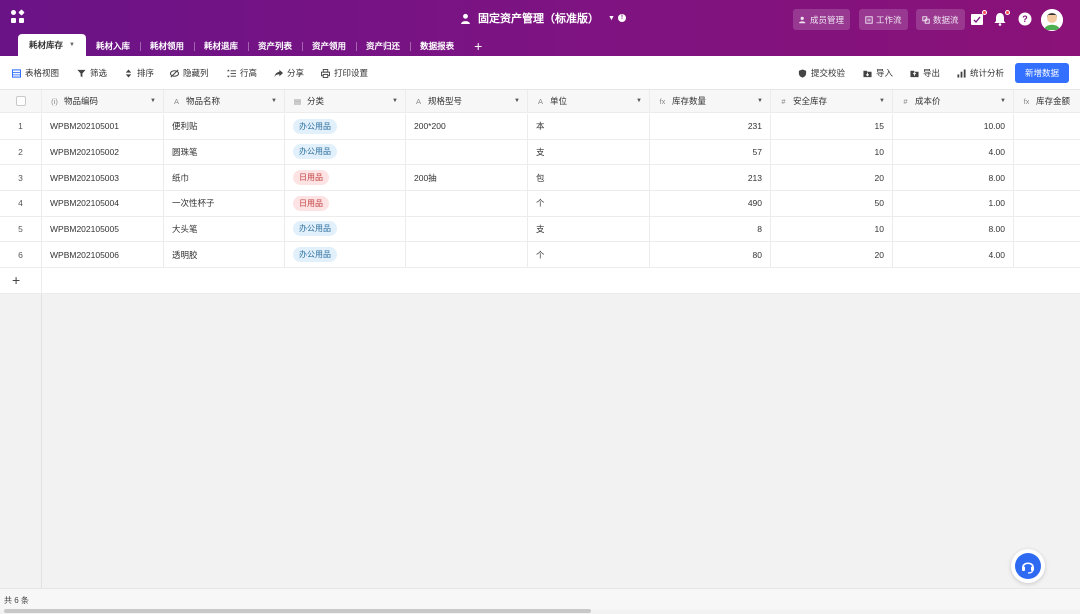  Describe the element at coordinates (621, 18) in the screenshot. I see `info-icon: !` at that location.